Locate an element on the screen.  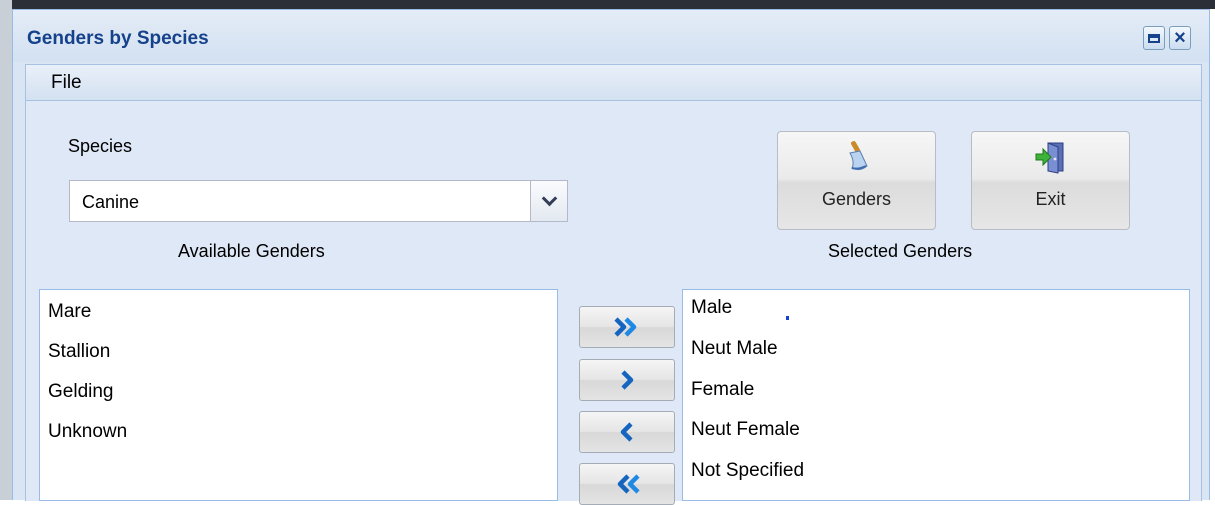
list-item: Male is located at coordinates (711, 308).